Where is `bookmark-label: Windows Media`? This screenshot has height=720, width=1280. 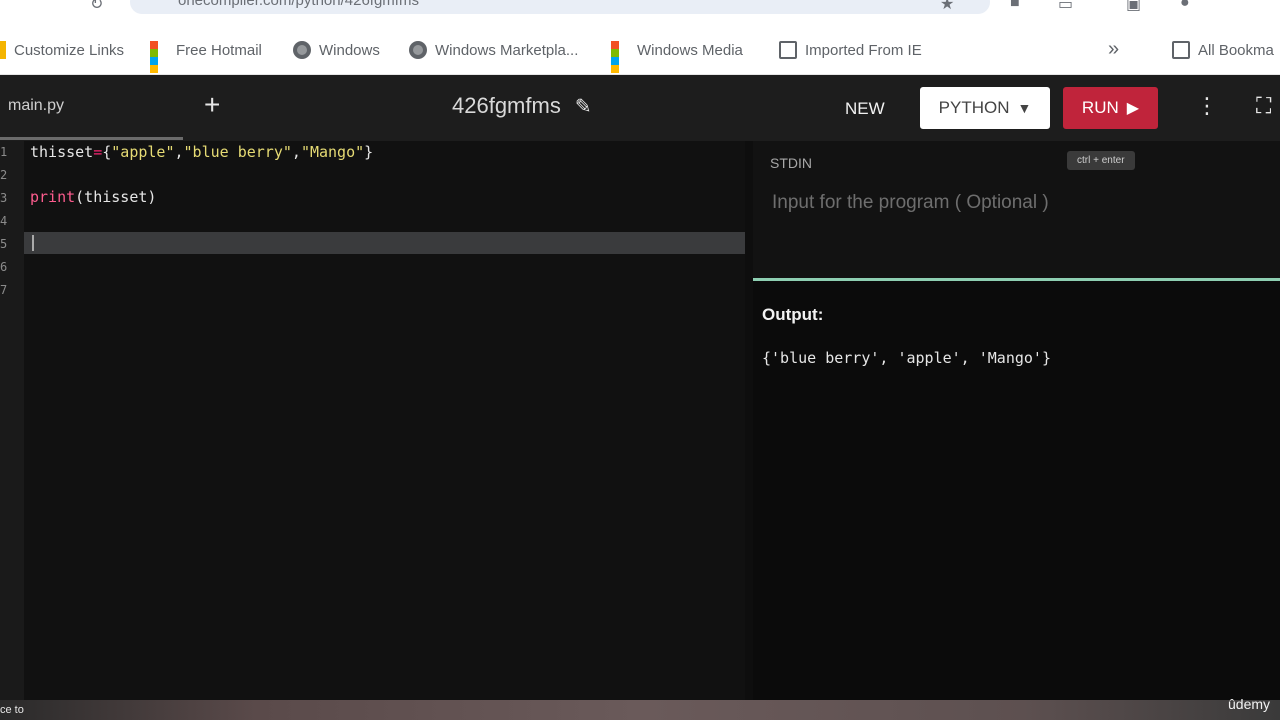
bookmark-label: Windows Media is located at coordinates (690, 50).